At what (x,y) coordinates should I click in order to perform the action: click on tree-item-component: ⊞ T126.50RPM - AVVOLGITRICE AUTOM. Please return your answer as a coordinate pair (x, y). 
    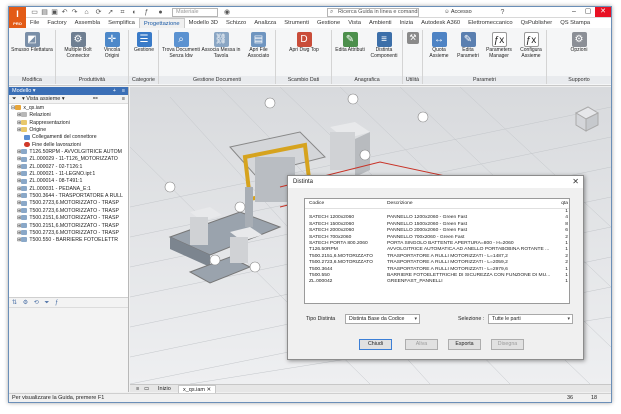
    Looking at the image, I should click on (69, 152).